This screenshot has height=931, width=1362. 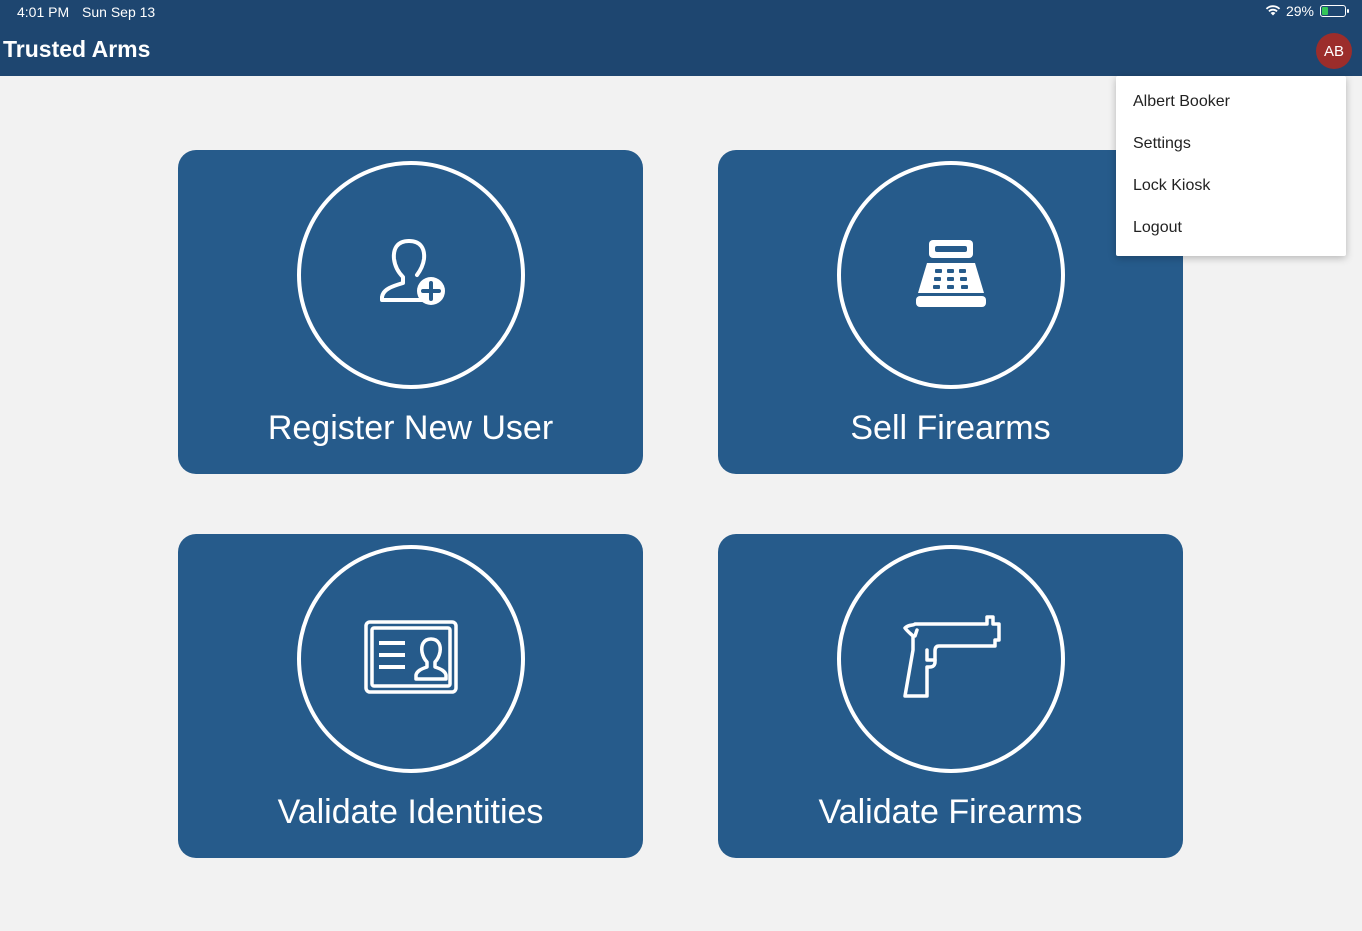 What do you see at coordinates (950, 812) in the screenshot?
I see `tile-label: Validate Firearms` at bounding box center [950, 812].